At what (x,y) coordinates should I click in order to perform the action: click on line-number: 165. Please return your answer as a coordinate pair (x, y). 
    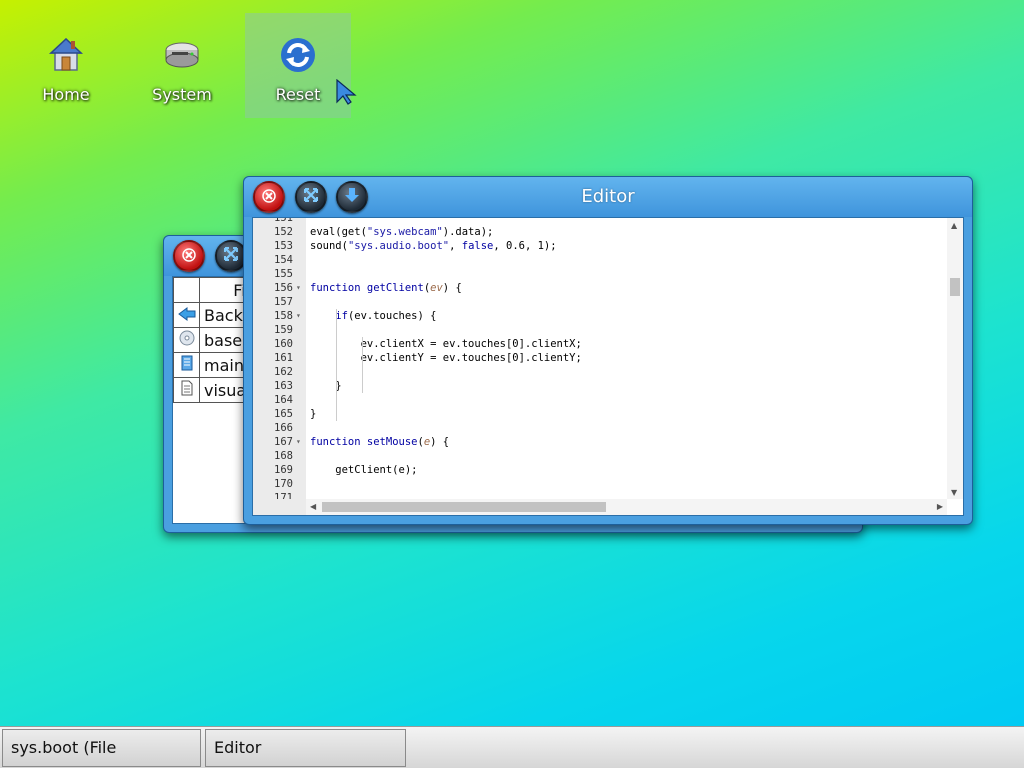
    Looking at the image, I should click on (283, 414).